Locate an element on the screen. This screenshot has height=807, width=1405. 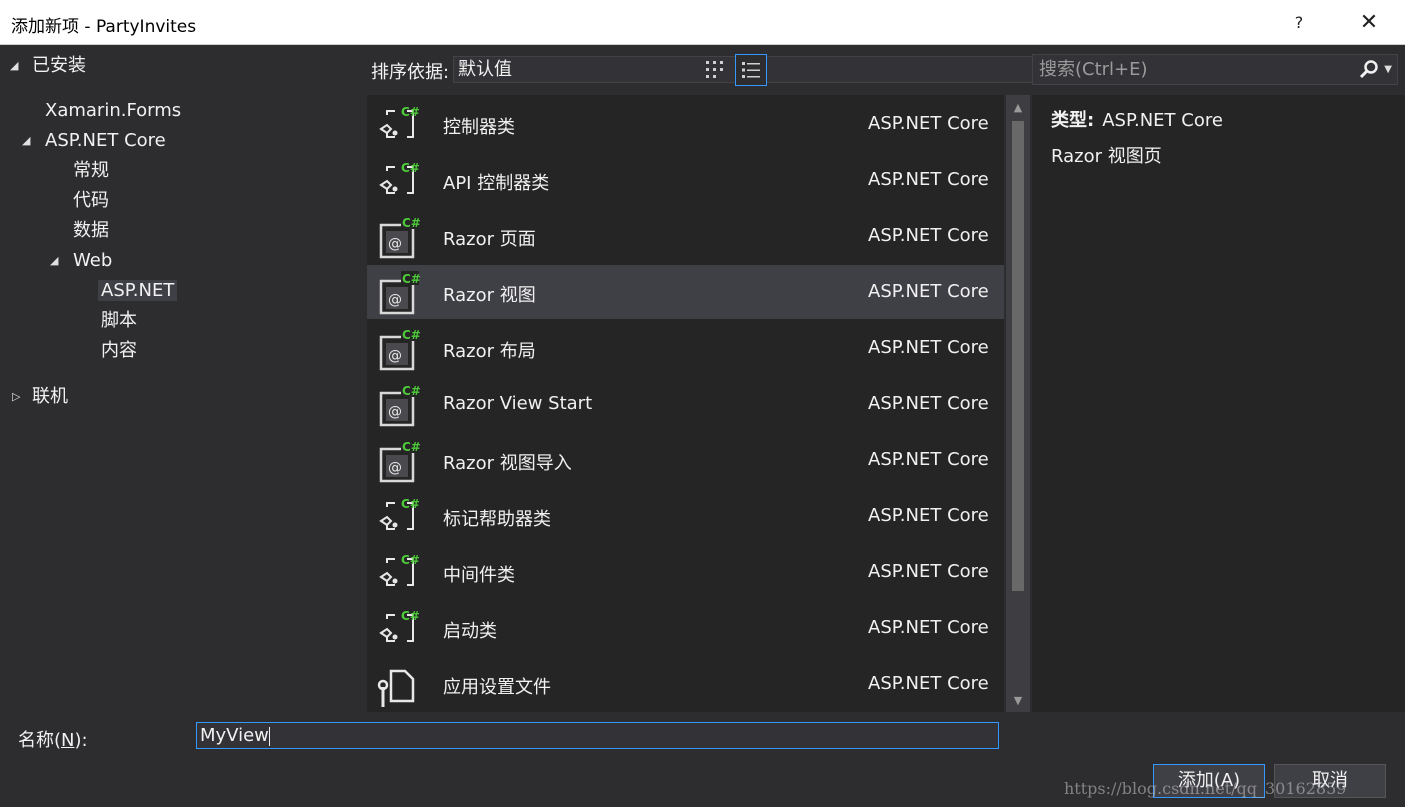
list-view-button is located at coordinates (751, 70).